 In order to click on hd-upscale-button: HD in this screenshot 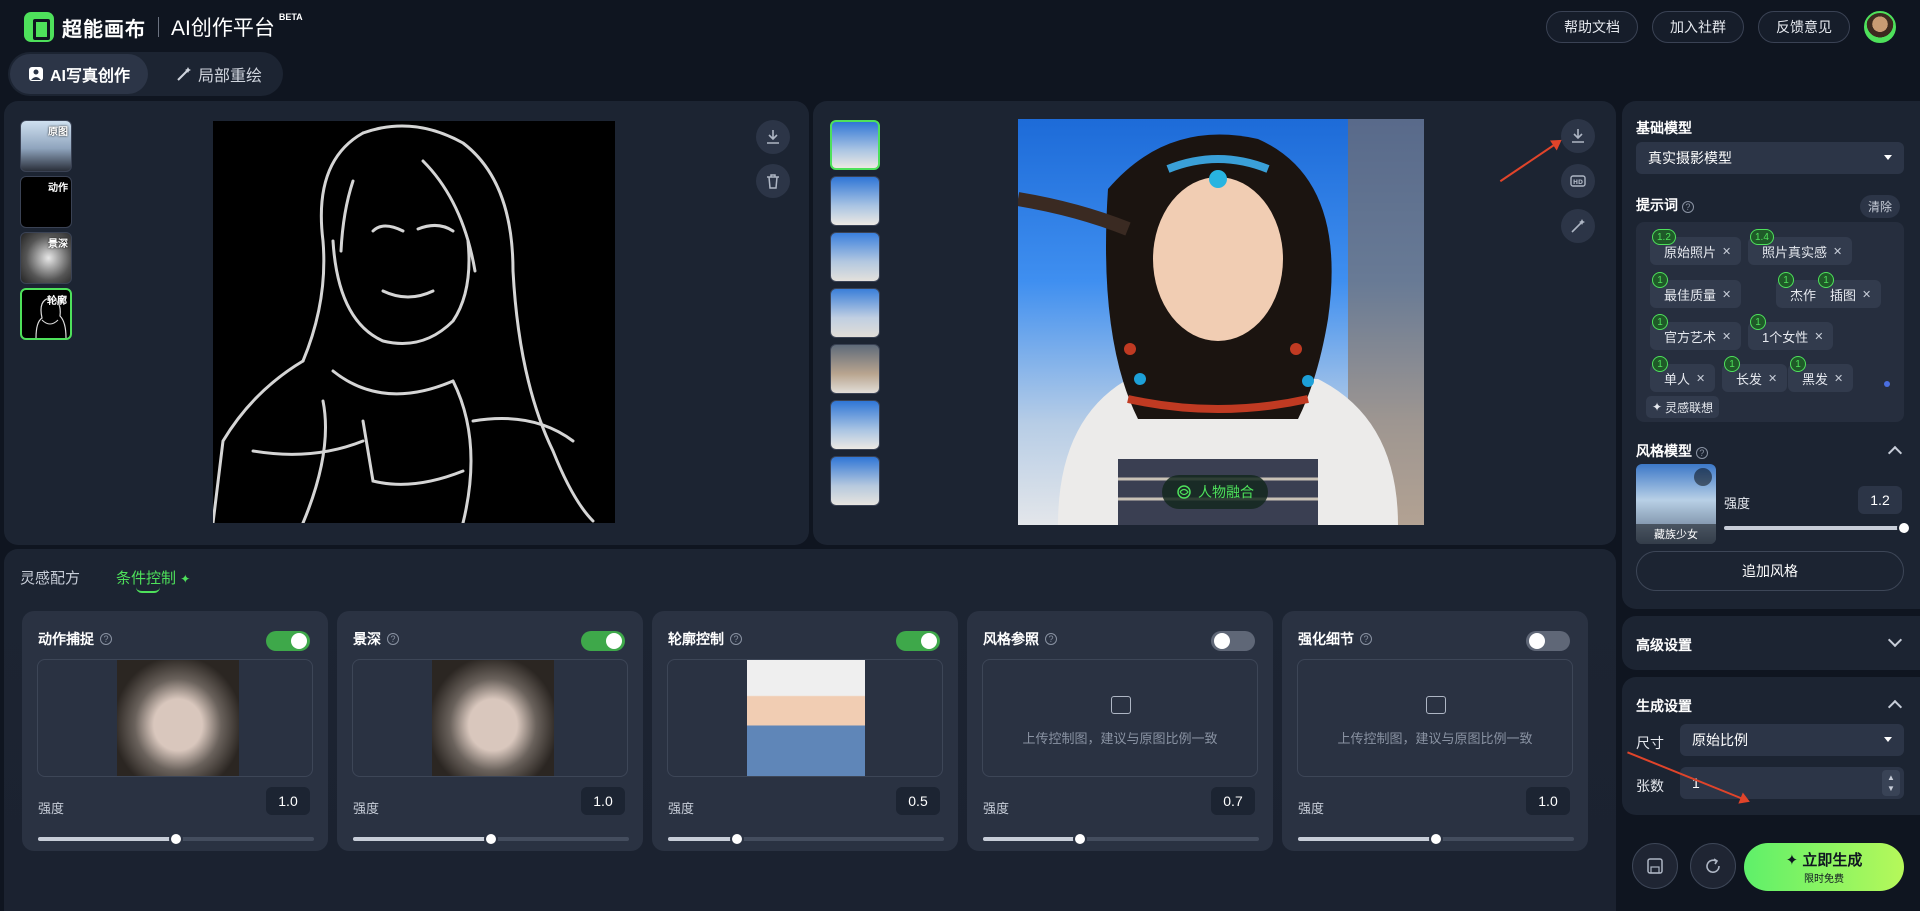, I will do `click(1578, 181)`.